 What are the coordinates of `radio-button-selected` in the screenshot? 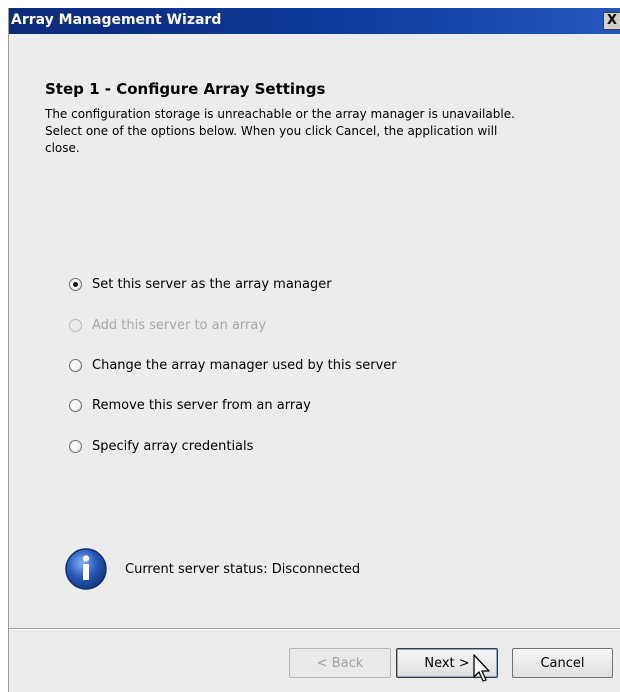 It's located at (75, 284).